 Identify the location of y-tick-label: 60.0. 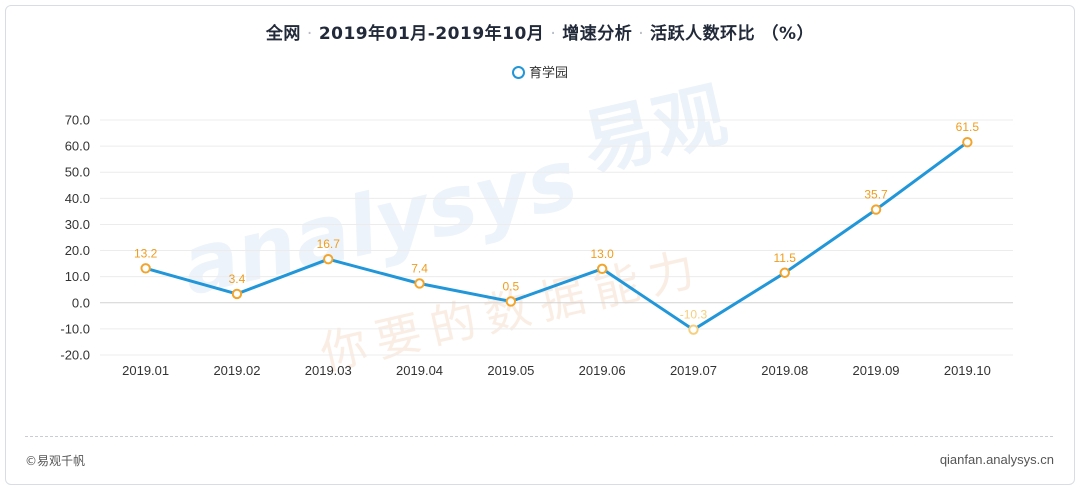
(77, 146).